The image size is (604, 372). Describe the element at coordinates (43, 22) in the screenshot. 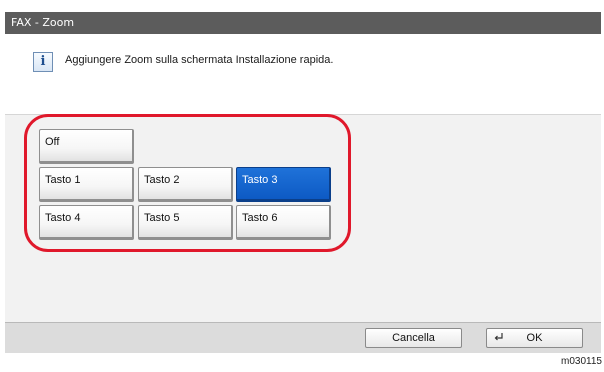

I see `window-title: FAX - Zoom` at that location.